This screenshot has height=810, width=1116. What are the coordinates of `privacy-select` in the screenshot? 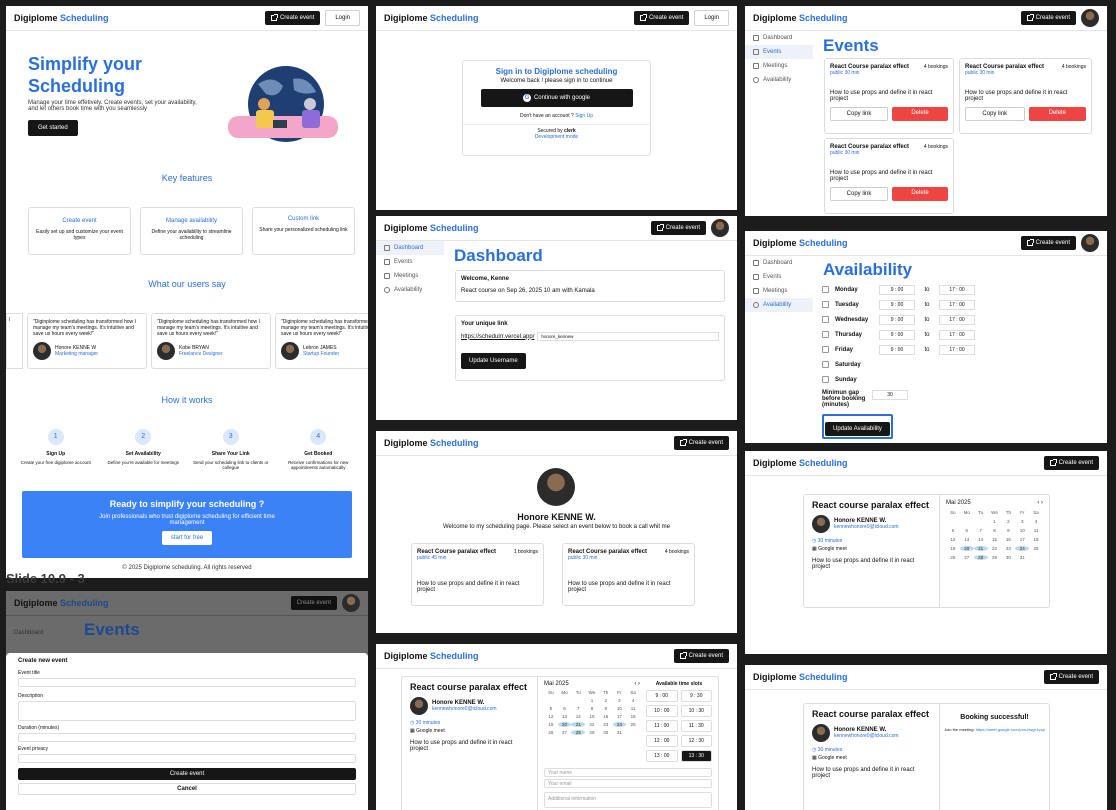 It's located at (187, 758).